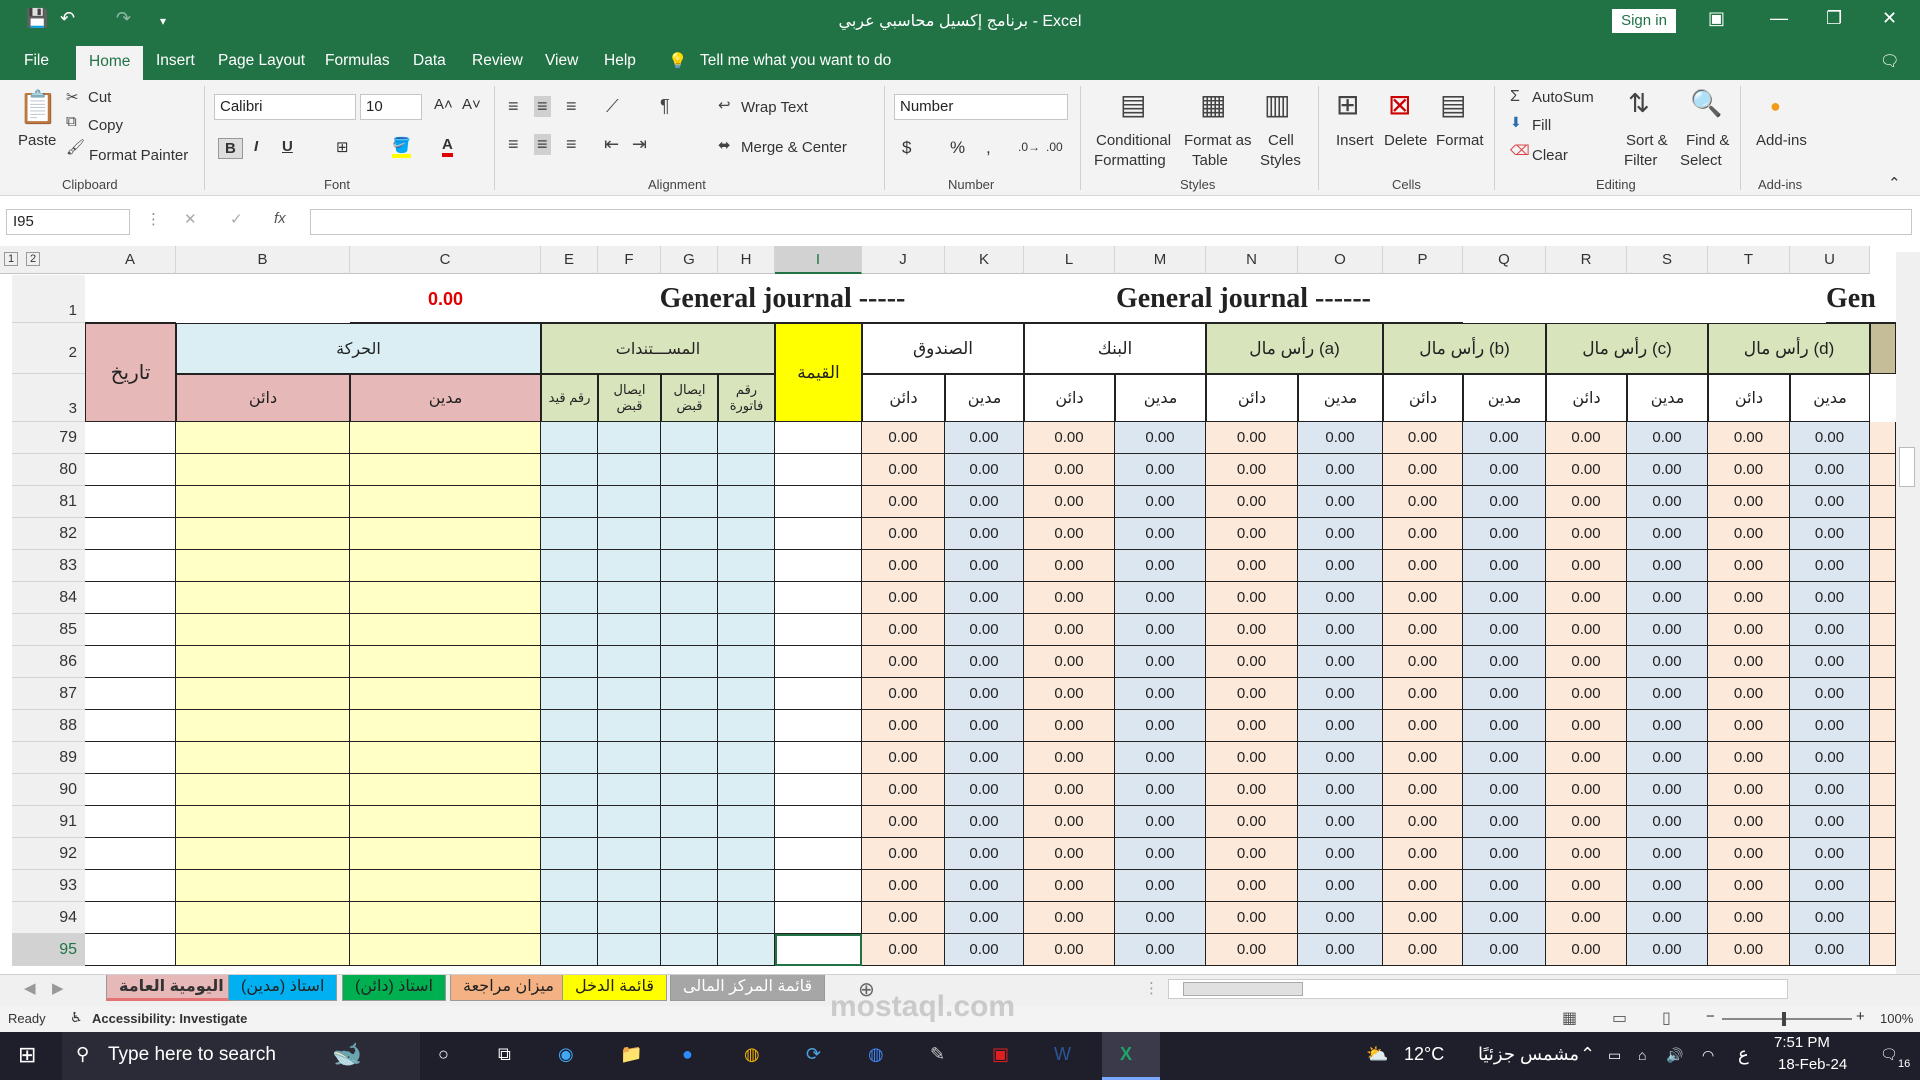 The height and width of the screenshot is (1080, 1920). Describe the element at coordinates (1701, 160) in the screenshot. I see `find-select-label-2: Select` at that location.